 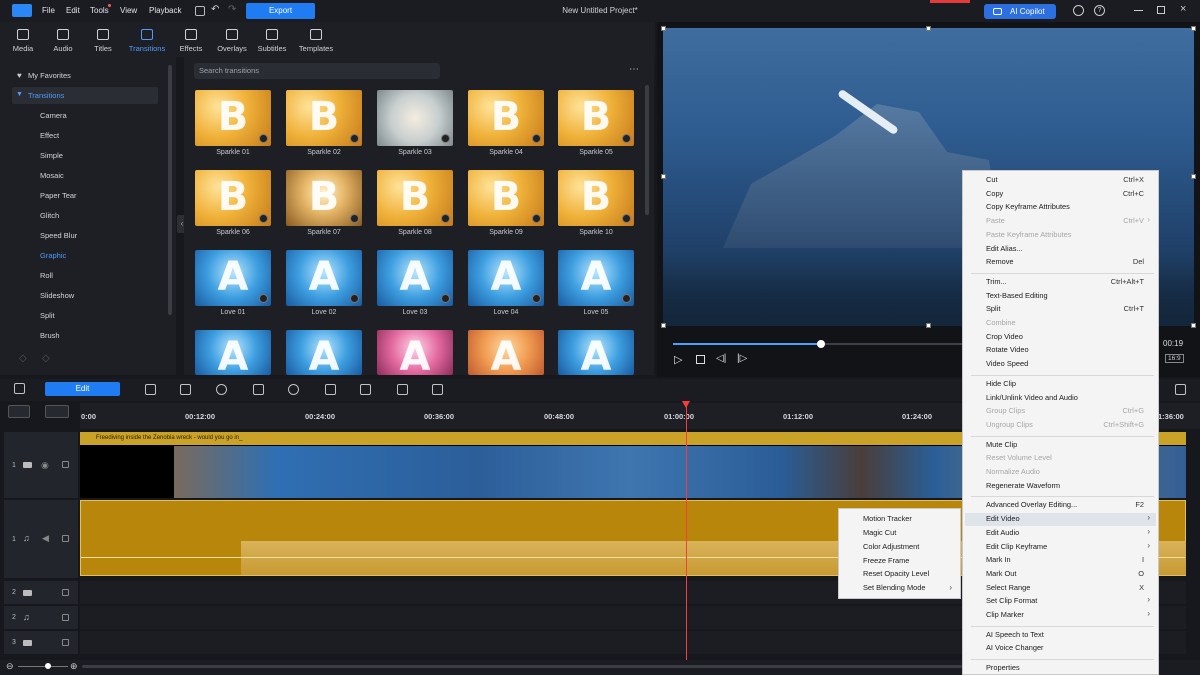 What do you see at coordinates (46, 358) in the screenshot?
I see `remove-favorite-icon: ◇` at bounding box center [46, 358].